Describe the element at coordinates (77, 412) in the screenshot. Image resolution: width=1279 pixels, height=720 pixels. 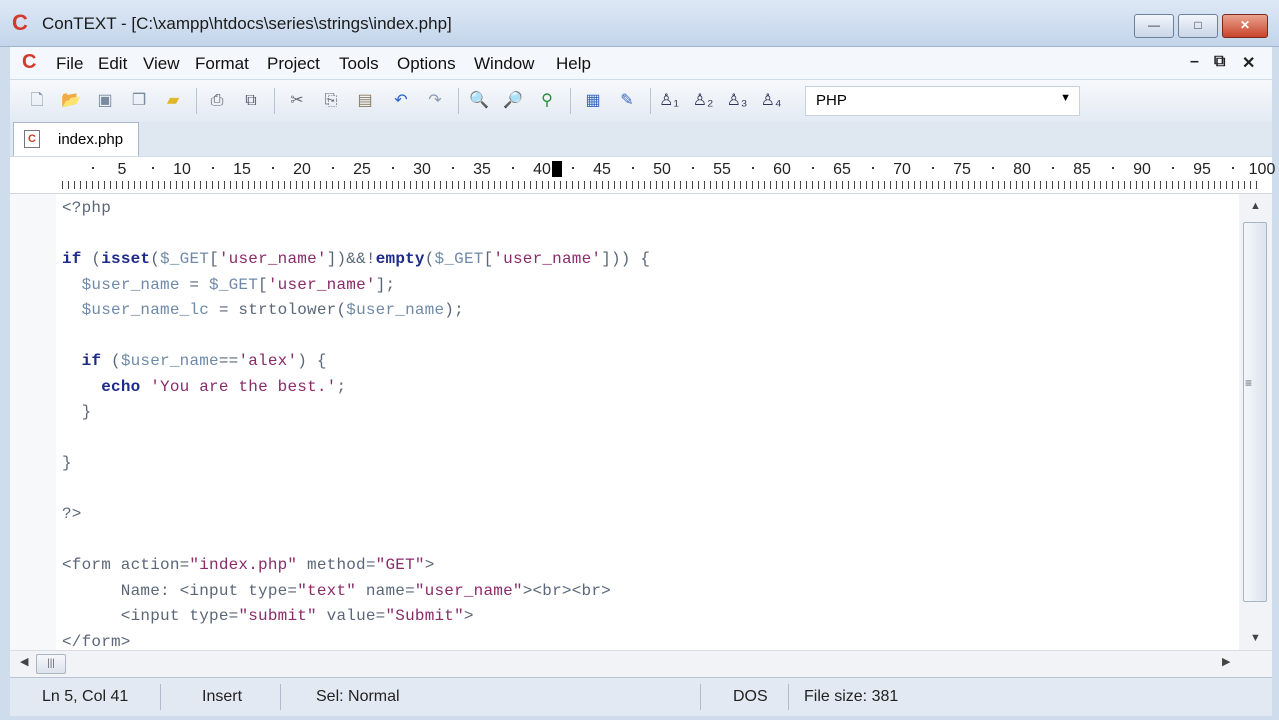
I see `code-line: }` at that location.